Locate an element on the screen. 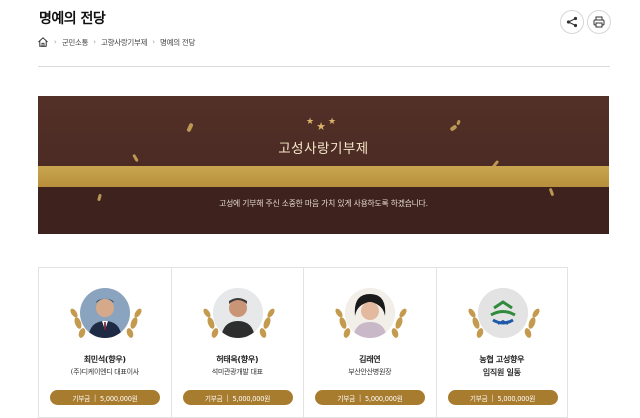 This screenshot has height=418, width=640. breadcrumb-item-community: 군민소통 is located at coordinates (75, 42).